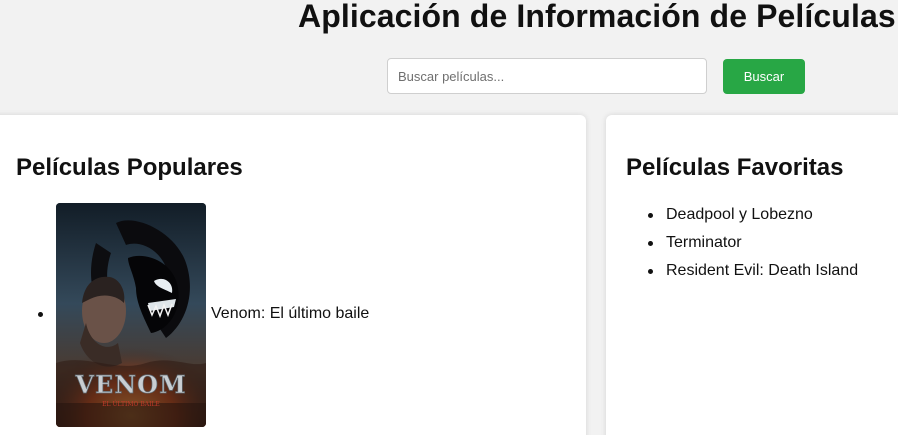 This screenshot has width=898, height=435. What do you see at coordinates (764, 76) in the screenshot?
I see `search-button: Buscar` at bounding box center [764, 76].